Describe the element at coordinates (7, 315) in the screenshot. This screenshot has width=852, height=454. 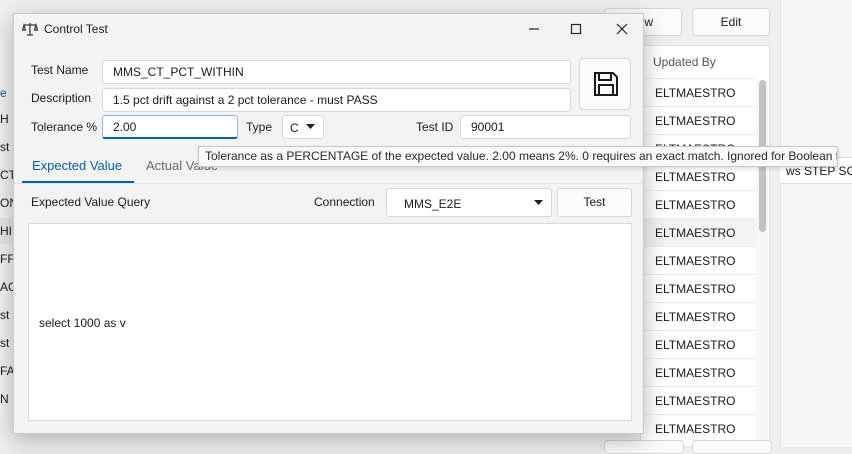
I see `left-grid-fragment: st 1` at that location.